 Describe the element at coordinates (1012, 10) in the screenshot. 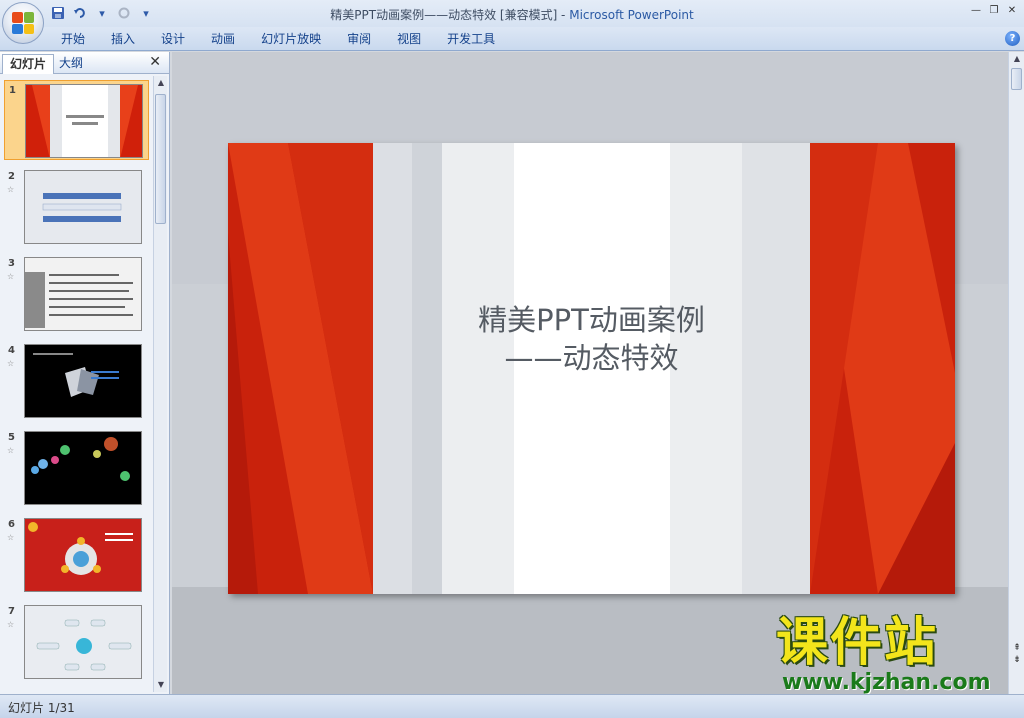

I see `close-icon: ✕` at that location.